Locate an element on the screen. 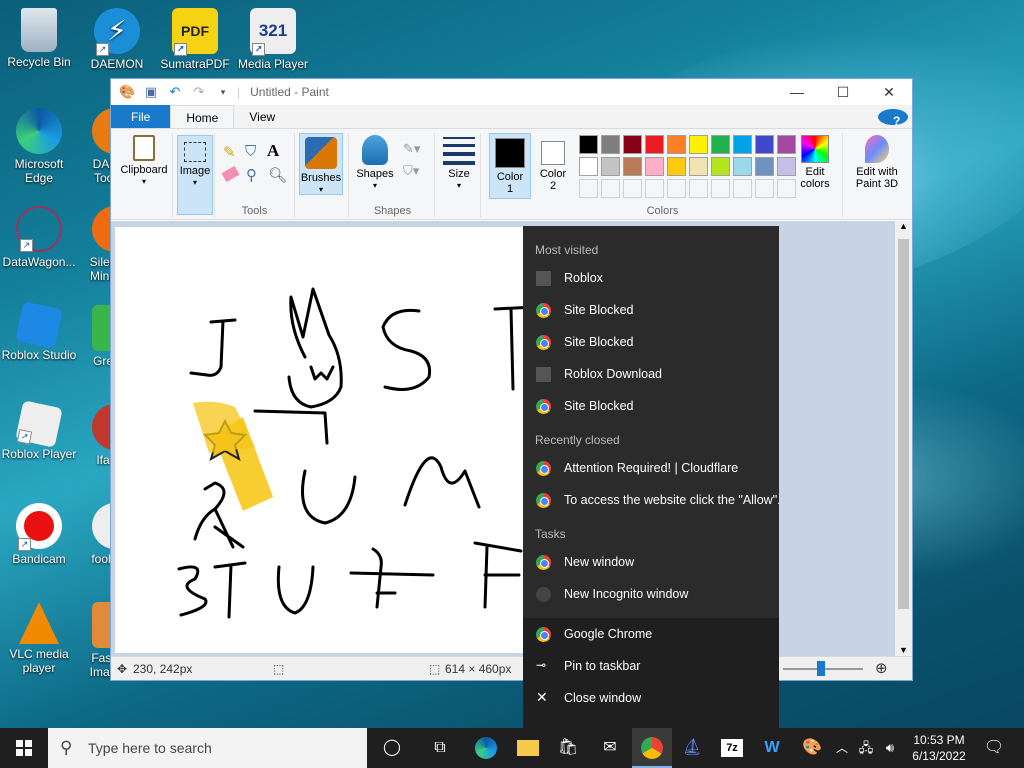 The image size is (1024, 768). jump-item-pin-to-taskbar: ⊸ Pin to taskbar is located at coordinates (651, 666).